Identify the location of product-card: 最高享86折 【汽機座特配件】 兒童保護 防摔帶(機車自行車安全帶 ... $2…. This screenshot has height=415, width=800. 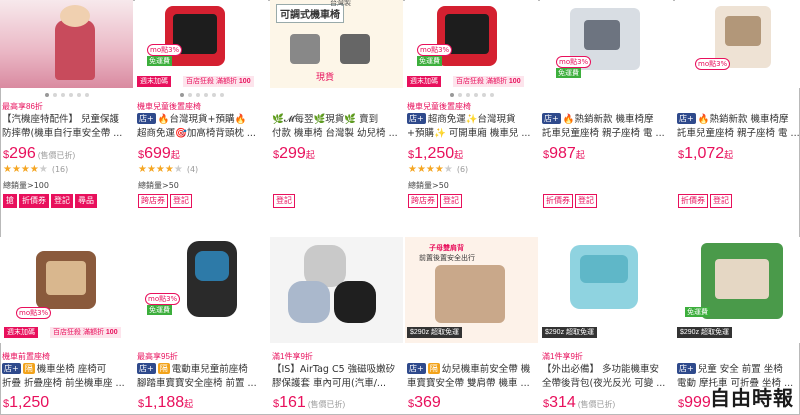
(66, 105).